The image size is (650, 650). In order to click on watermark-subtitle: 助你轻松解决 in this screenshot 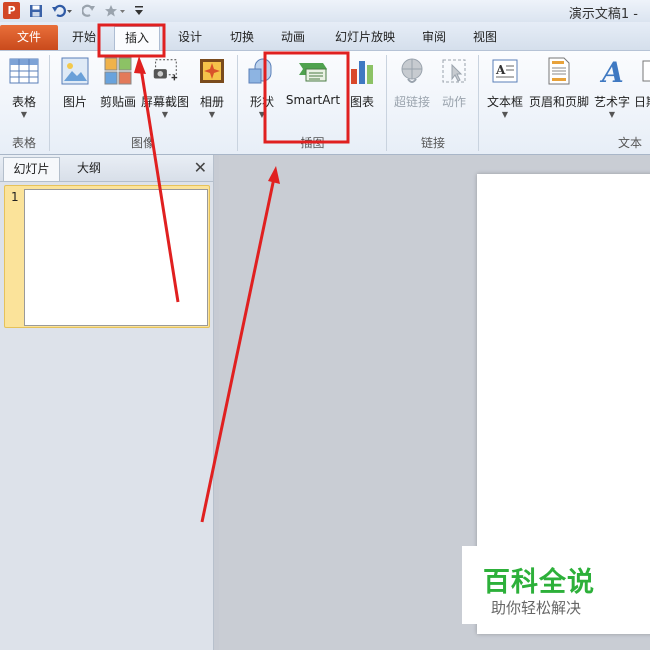, I will do `click(536, 608)`.